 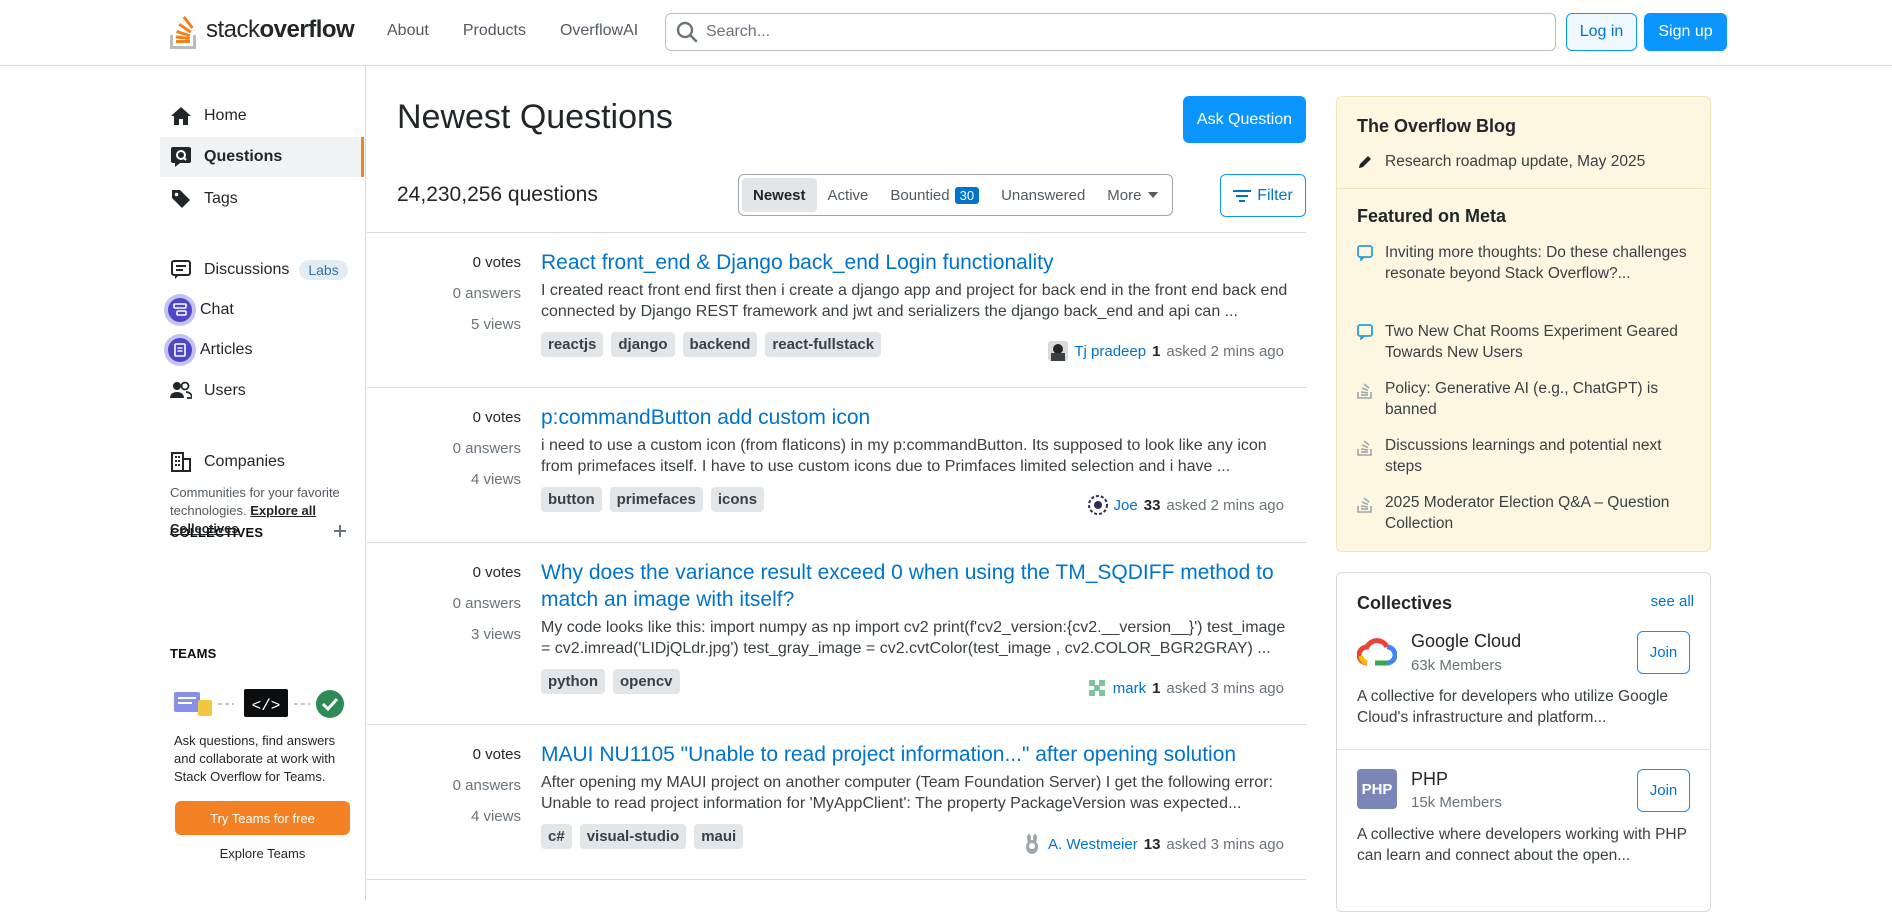 What do you see at coordinates (262, 350) in the screenshot?
I see `sidebar-item-articles: Articles` at bounding box center [262, 350].